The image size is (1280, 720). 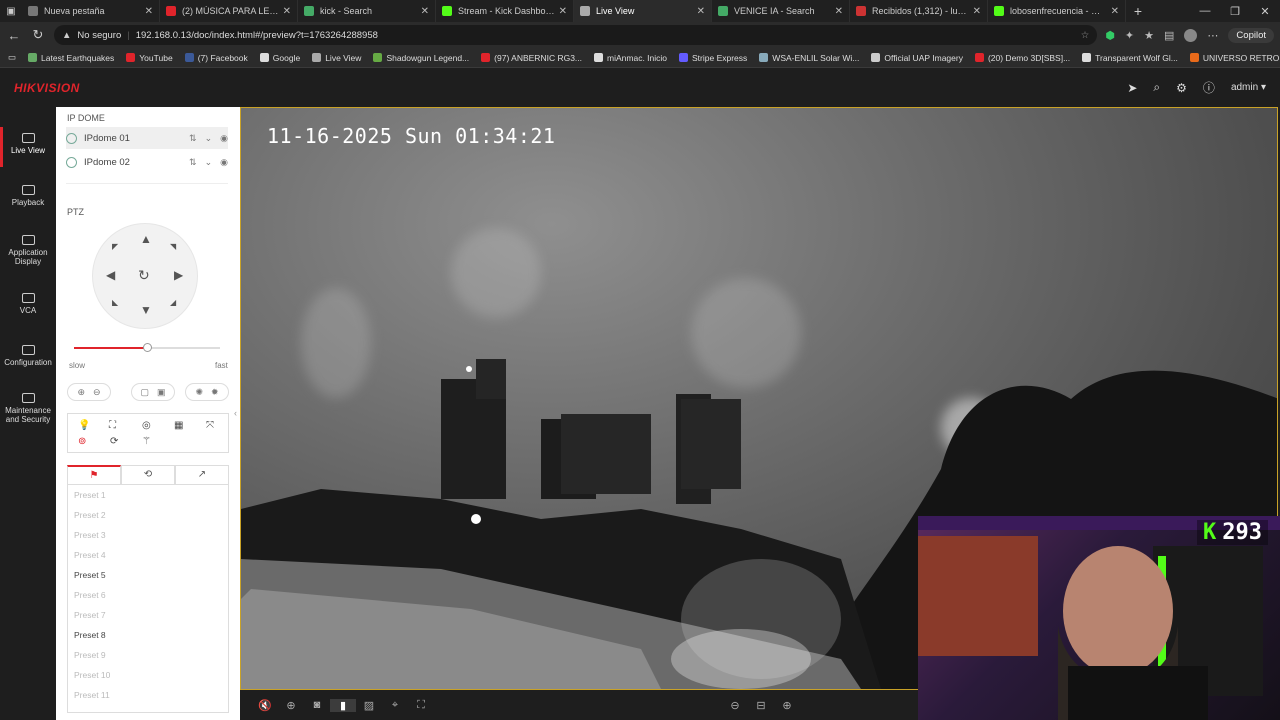 What do you see at coordinates (28, 304) in the screenshot?
I see `nav-item: VCA` at bounding box center [28, 304].